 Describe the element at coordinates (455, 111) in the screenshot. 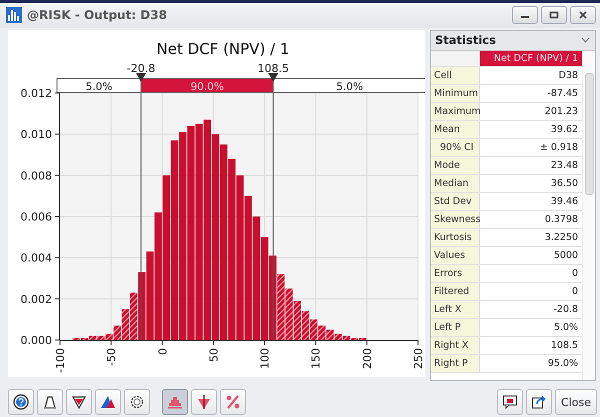

I see `row-label: Maximum` at that location.